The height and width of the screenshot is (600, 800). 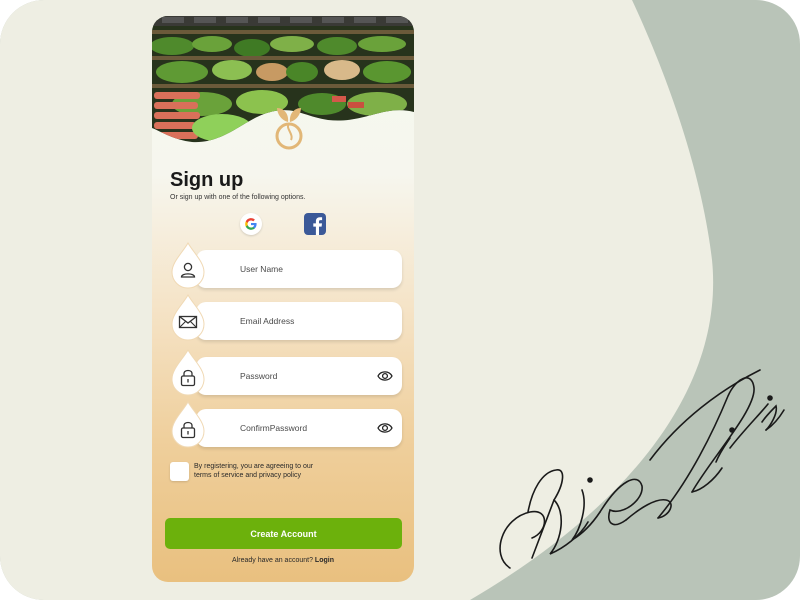 I want to click on password-field: Password, so click(x=286, y=373).